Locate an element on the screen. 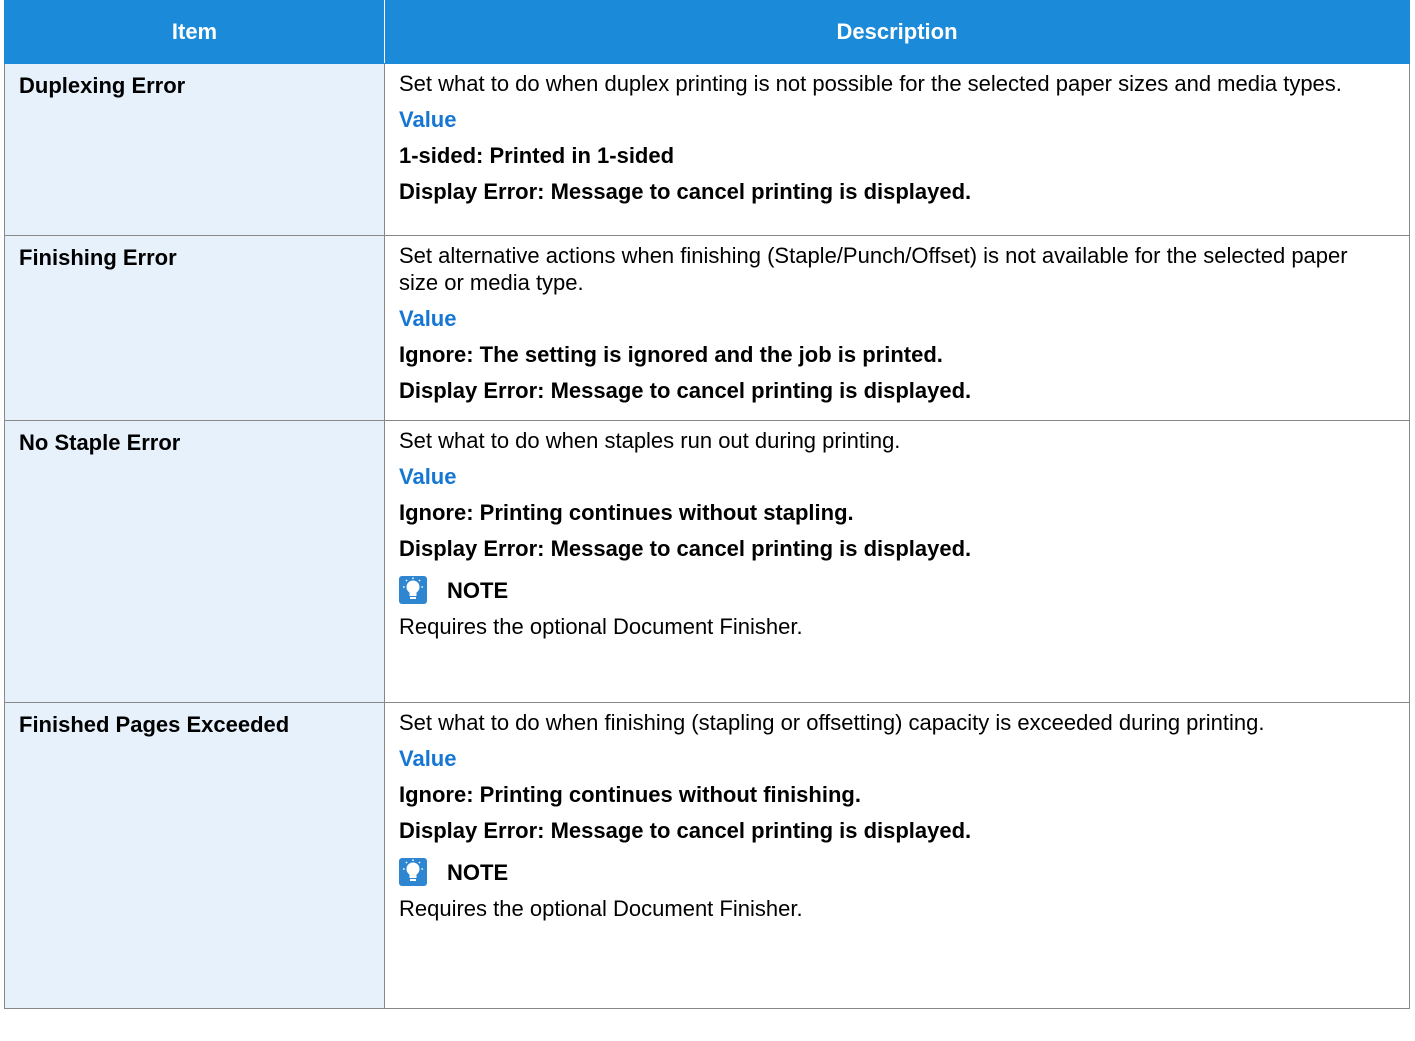  header-item: Item is located at coordinates (194, 32).